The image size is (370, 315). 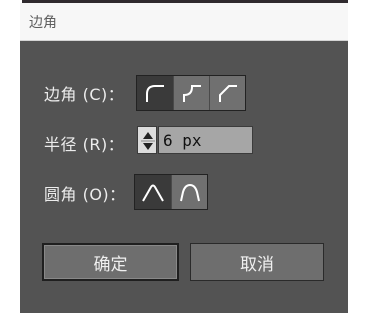 What do you see at coordinates (110, 262) in the screenshot?
I see `ok-button: 确定` at bounding box center [110, 262].